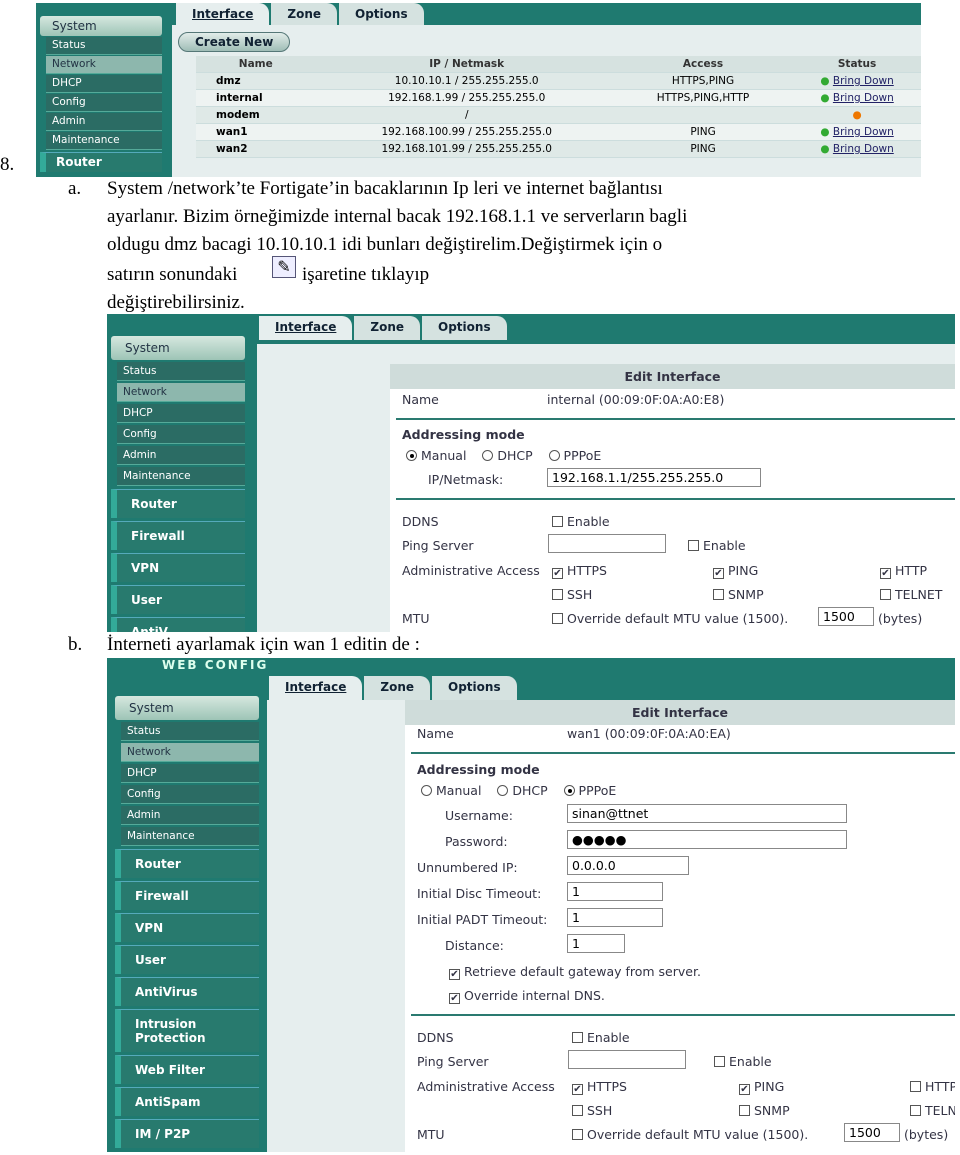 The height and width of the screenshot is (1155, 960). I want to click on override-dns-checkbox: ✔, so click(454, 998).